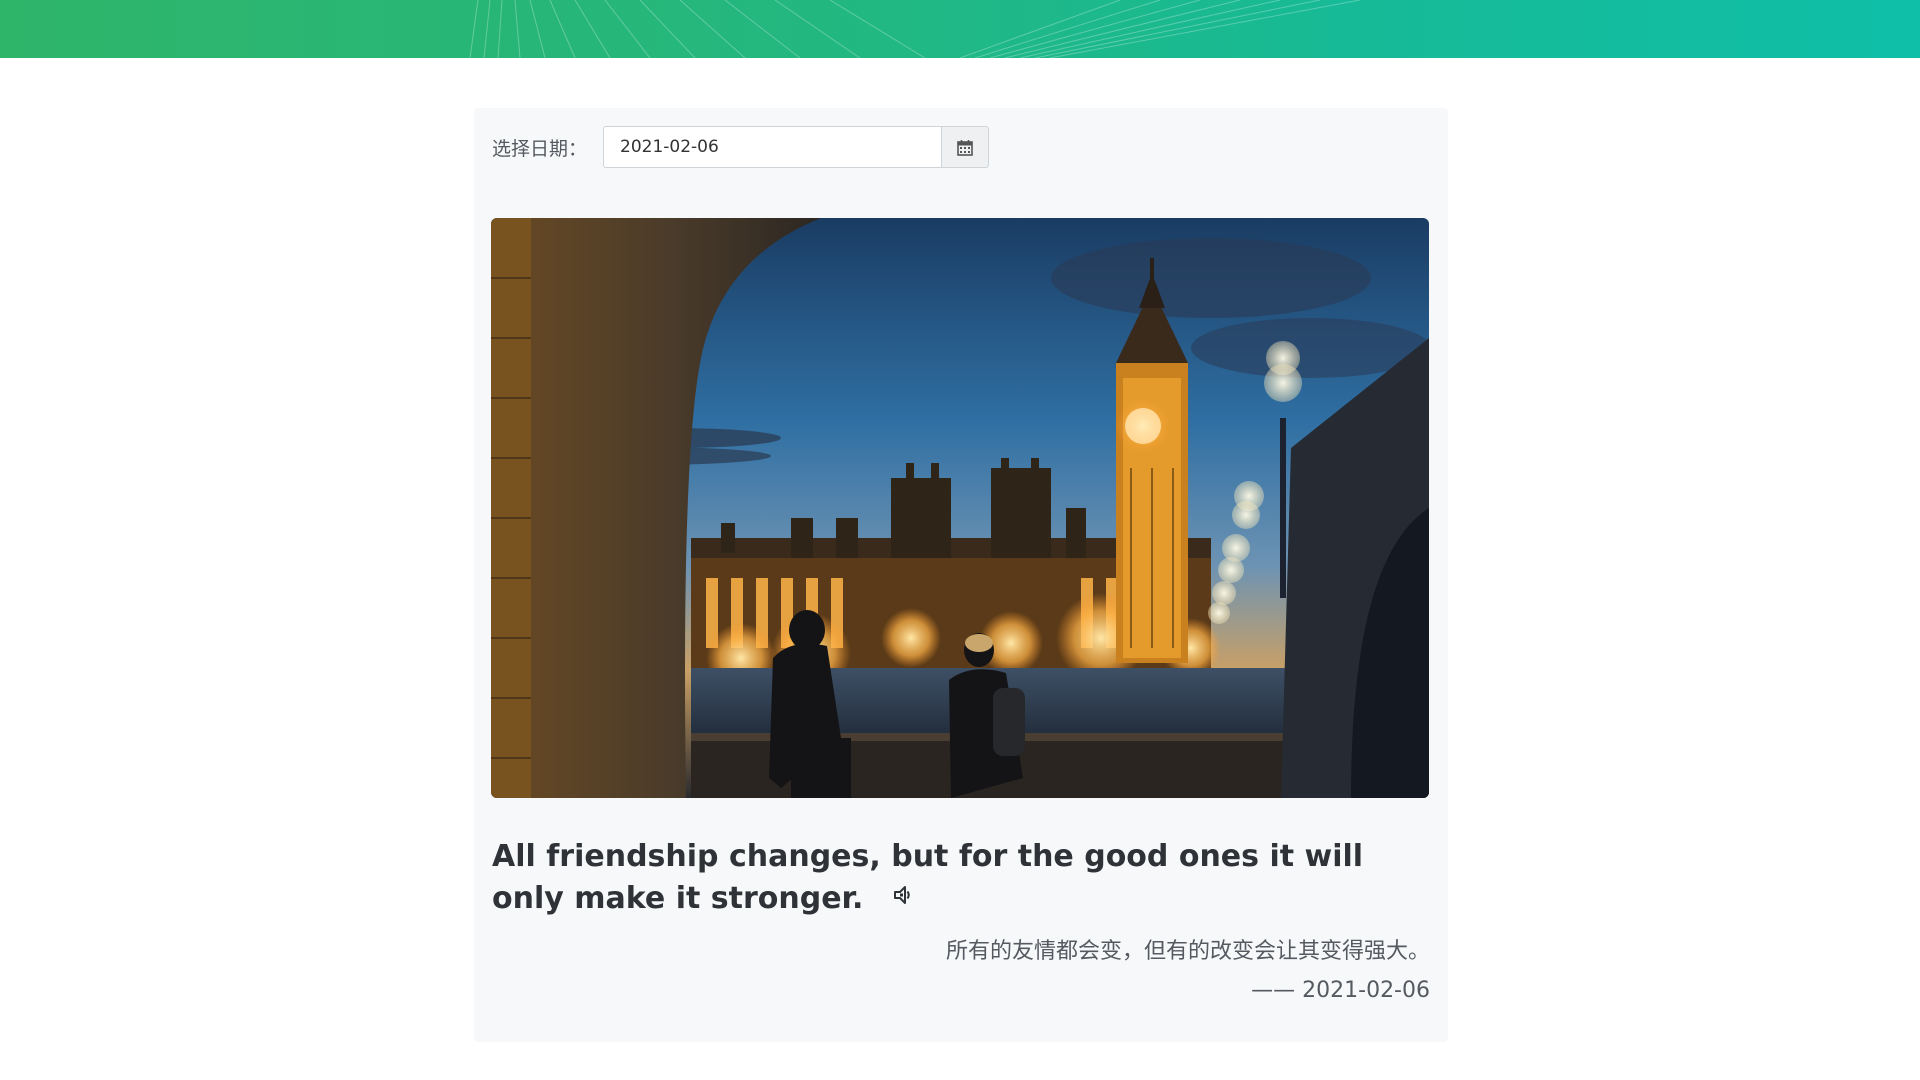  Describe the element at coordinates (540, 148) in the screenshot. I see `date-label: 选择日期：` at that location.